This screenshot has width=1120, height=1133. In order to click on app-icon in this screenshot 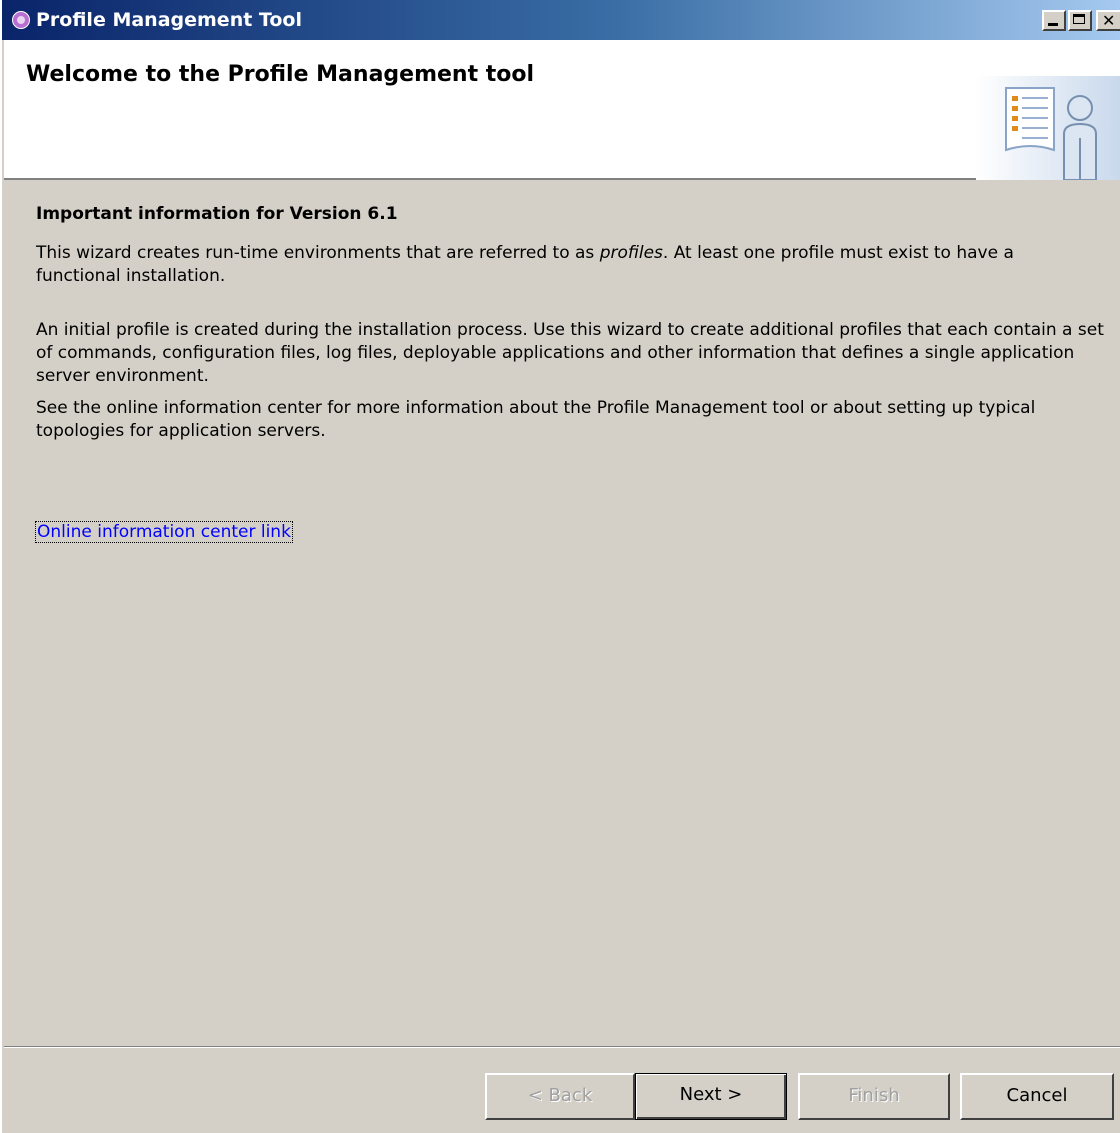, I will do `click(21, 20)`.